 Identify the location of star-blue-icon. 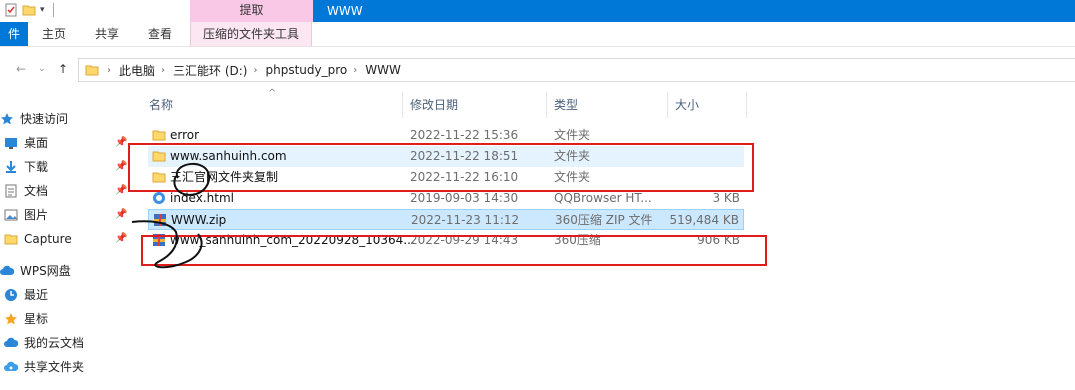
(7, 119).